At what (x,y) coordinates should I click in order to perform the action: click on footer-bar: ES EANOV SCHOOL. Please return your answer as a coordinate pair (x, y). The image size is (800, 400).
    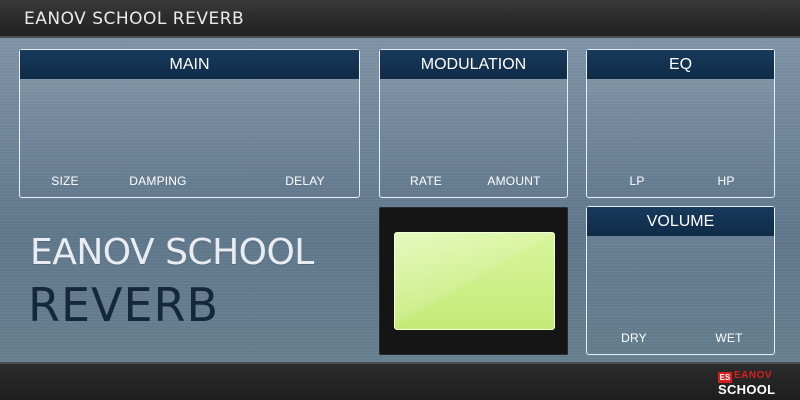
    Looking at the image, I should click on (400, 381).